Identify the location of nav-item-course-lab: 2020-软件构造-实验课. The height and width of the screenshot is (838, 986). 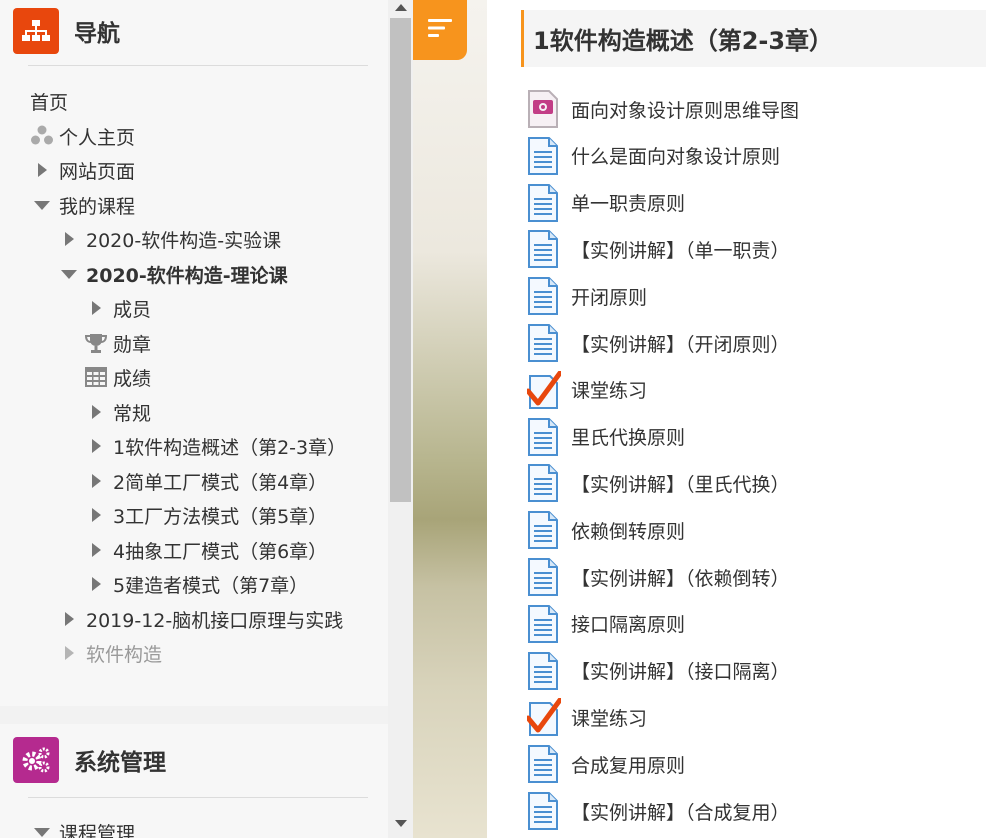
(169, 239).